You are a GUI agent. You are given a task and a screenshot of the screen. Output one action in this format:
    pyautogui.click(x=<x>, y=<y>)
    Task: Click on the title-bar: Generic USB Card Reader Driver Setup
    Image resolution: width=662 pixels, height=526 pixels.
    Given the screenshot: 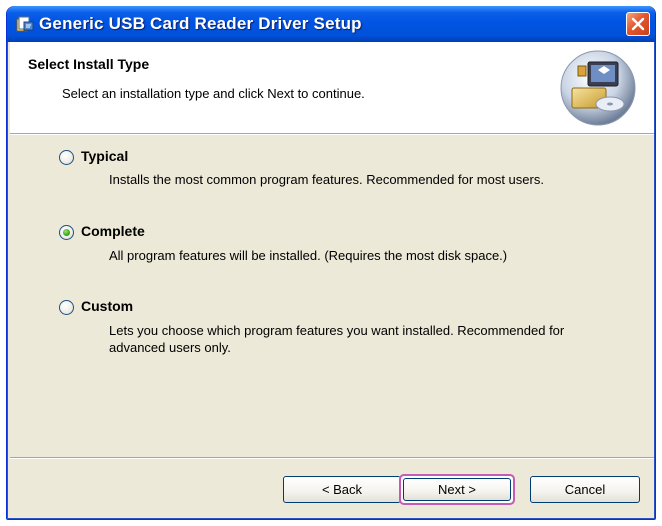 What is the action you would take?
    pyautogui.click(x=331, y=24)
    